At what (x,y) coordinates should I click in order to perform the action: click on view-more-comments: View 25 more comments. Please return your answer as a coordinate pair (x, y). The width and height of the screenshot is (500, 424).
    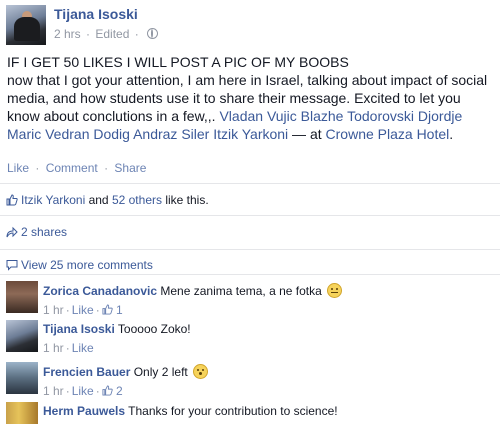
    Looking at the image, I should click on (79, 265).